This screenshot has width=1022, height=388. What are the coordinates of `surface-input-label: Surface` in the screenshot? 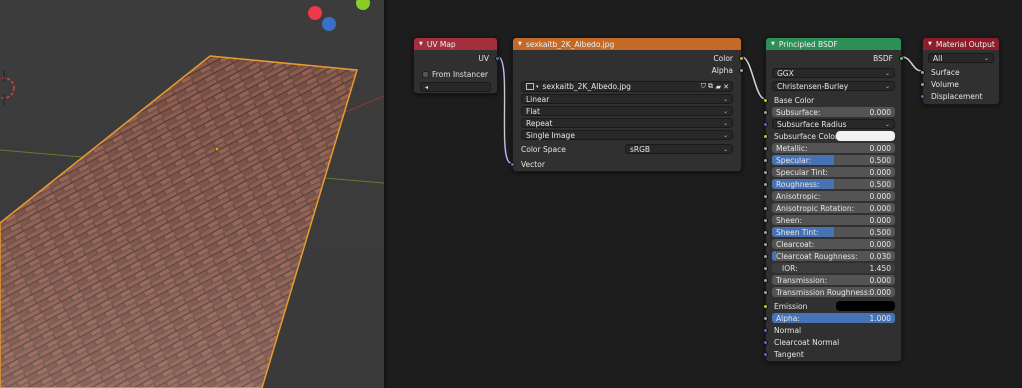 It's located at (945, 72).